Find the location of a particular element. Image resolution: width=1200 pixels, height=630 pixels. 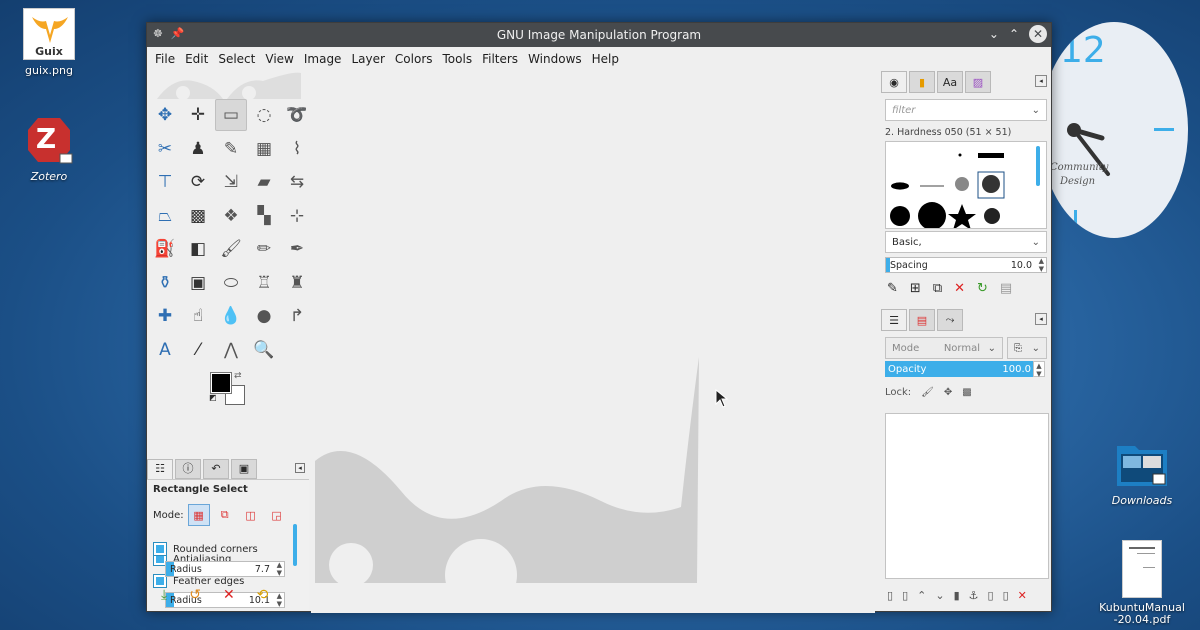

brush-filter-input: filter ⌄ is located at coordinates (966, 110).